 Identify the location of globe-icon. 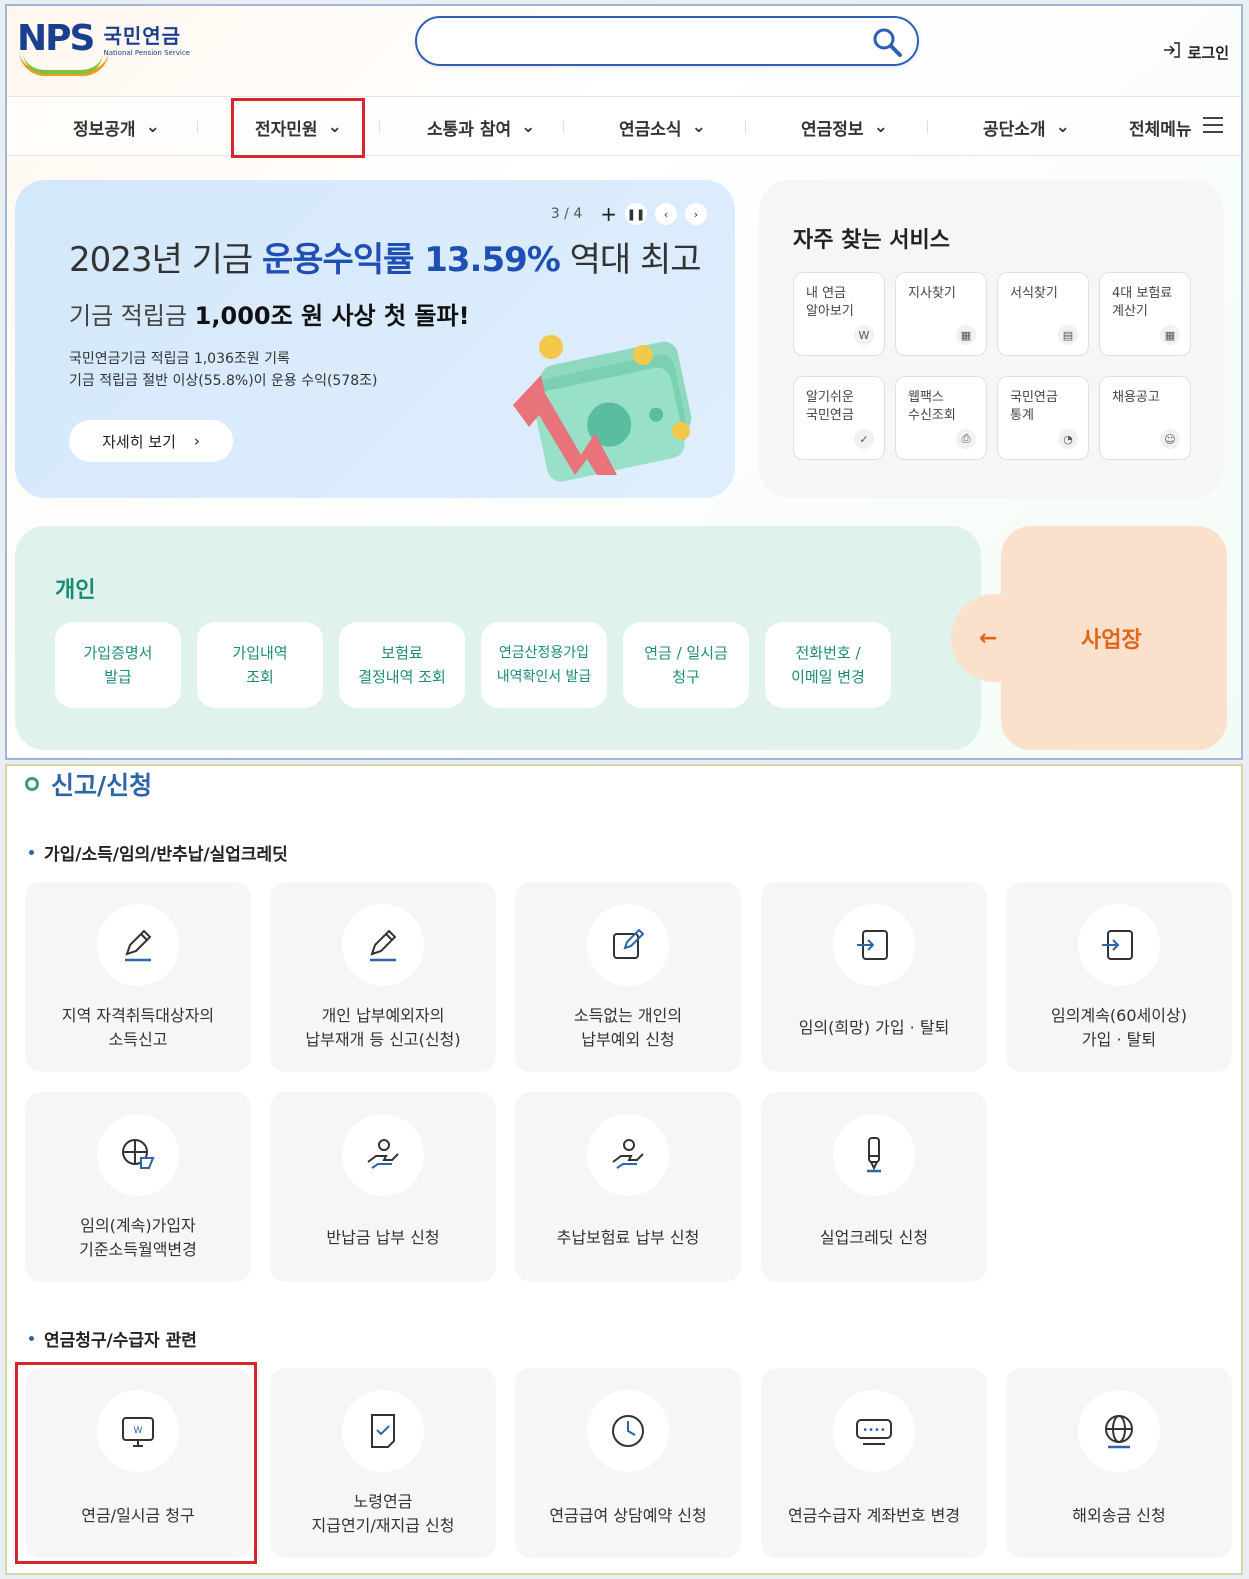
(1119, 1431).